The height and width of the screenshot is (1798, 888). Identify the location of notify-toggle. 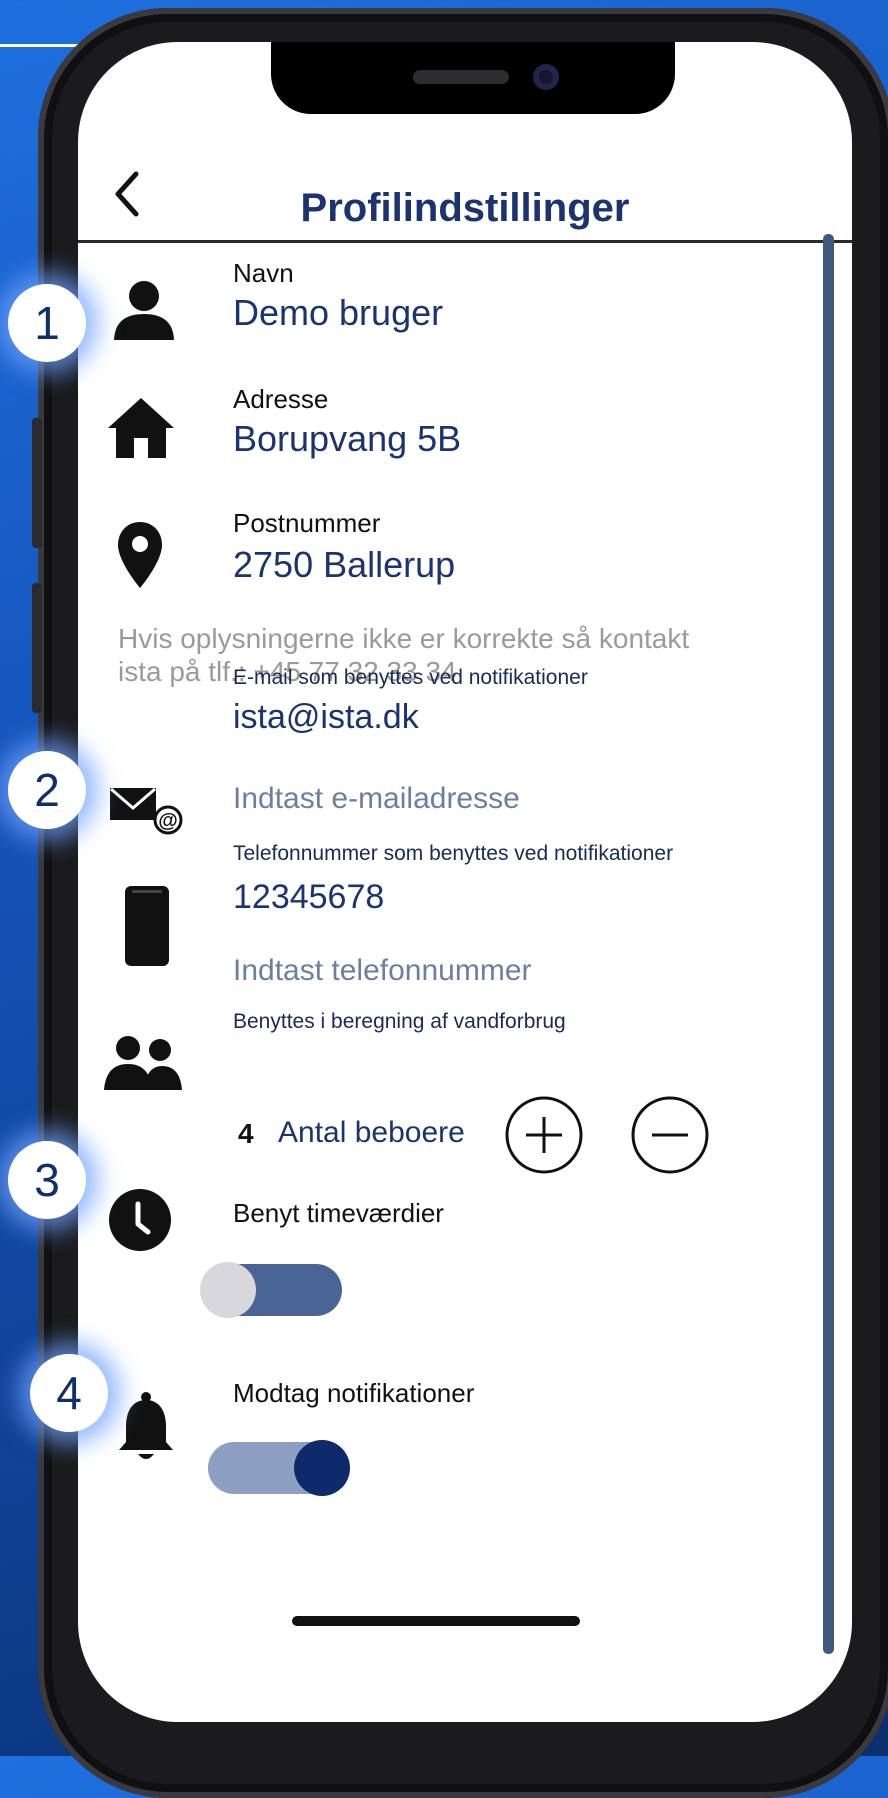
(279, 1468).